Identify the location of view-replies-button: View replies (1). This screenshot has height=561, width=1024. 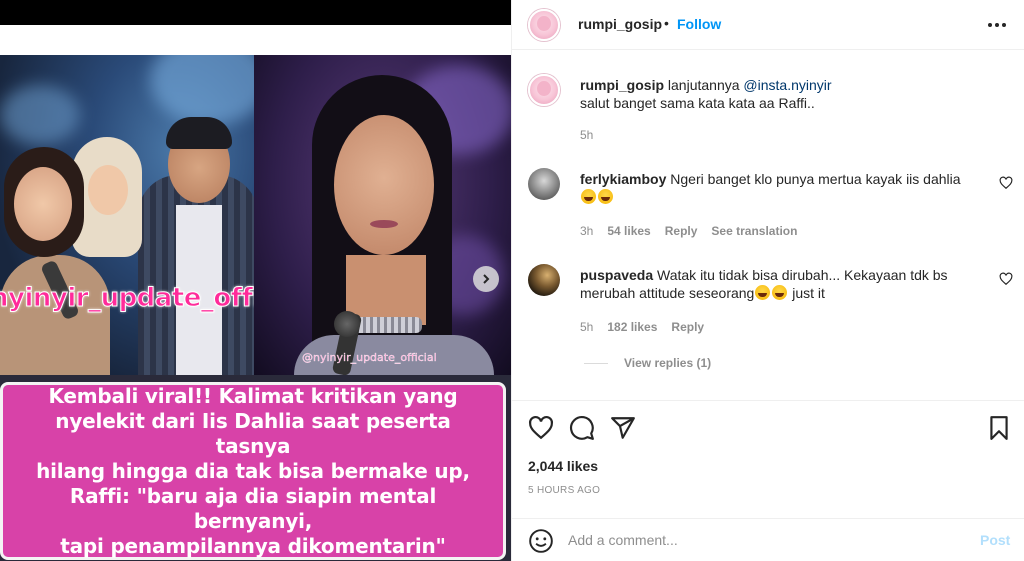
(647, 363).